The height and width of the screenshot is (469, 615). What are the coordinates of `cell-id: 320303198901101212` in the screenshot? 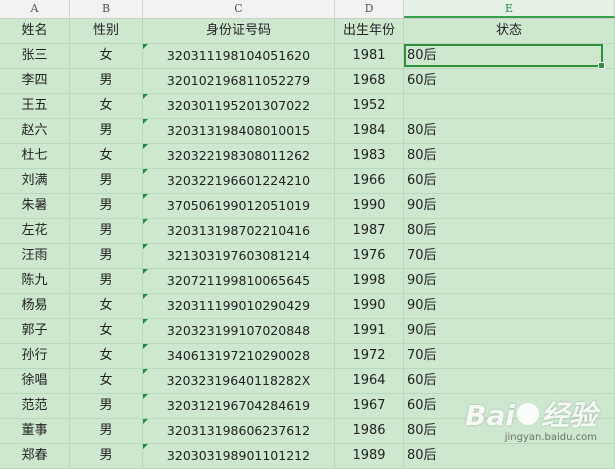 It's located at (239, 456).